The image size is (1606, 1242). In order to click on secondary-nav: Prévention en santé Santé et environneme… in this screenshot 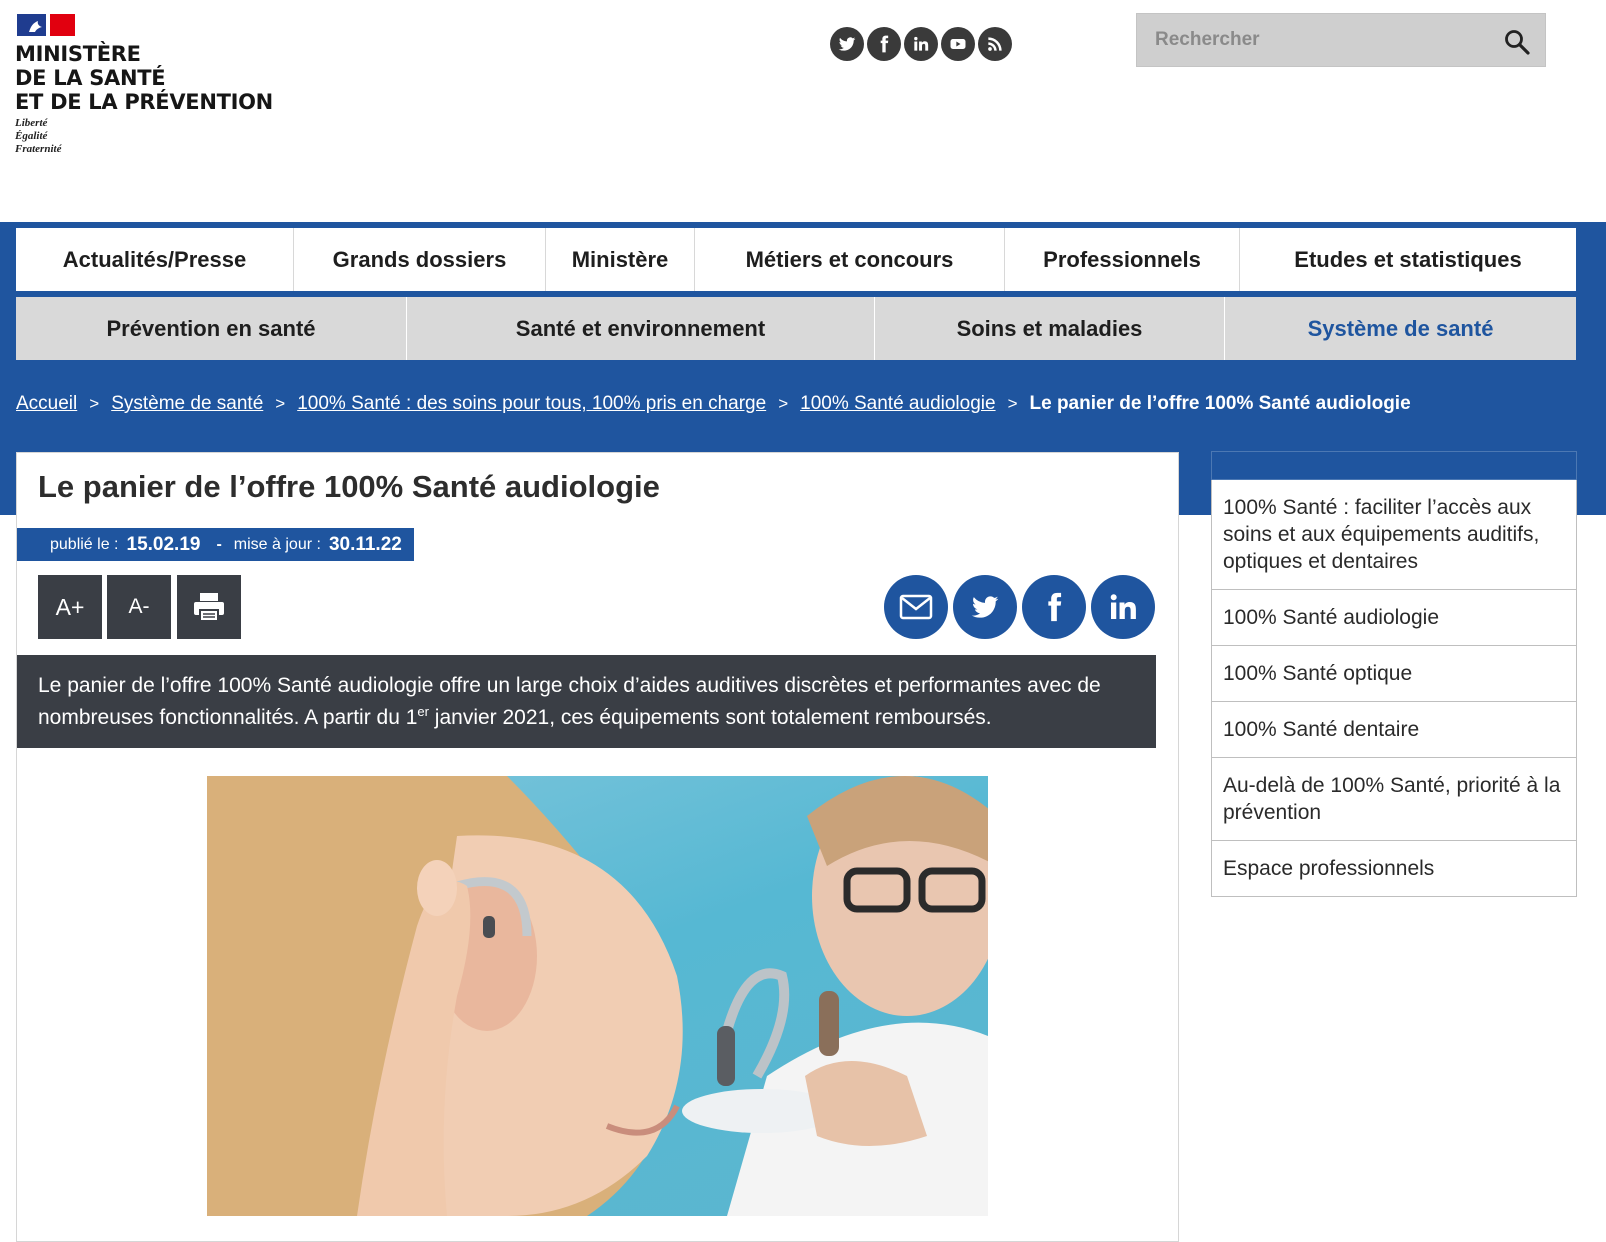, I will do `click(796, 328)`.